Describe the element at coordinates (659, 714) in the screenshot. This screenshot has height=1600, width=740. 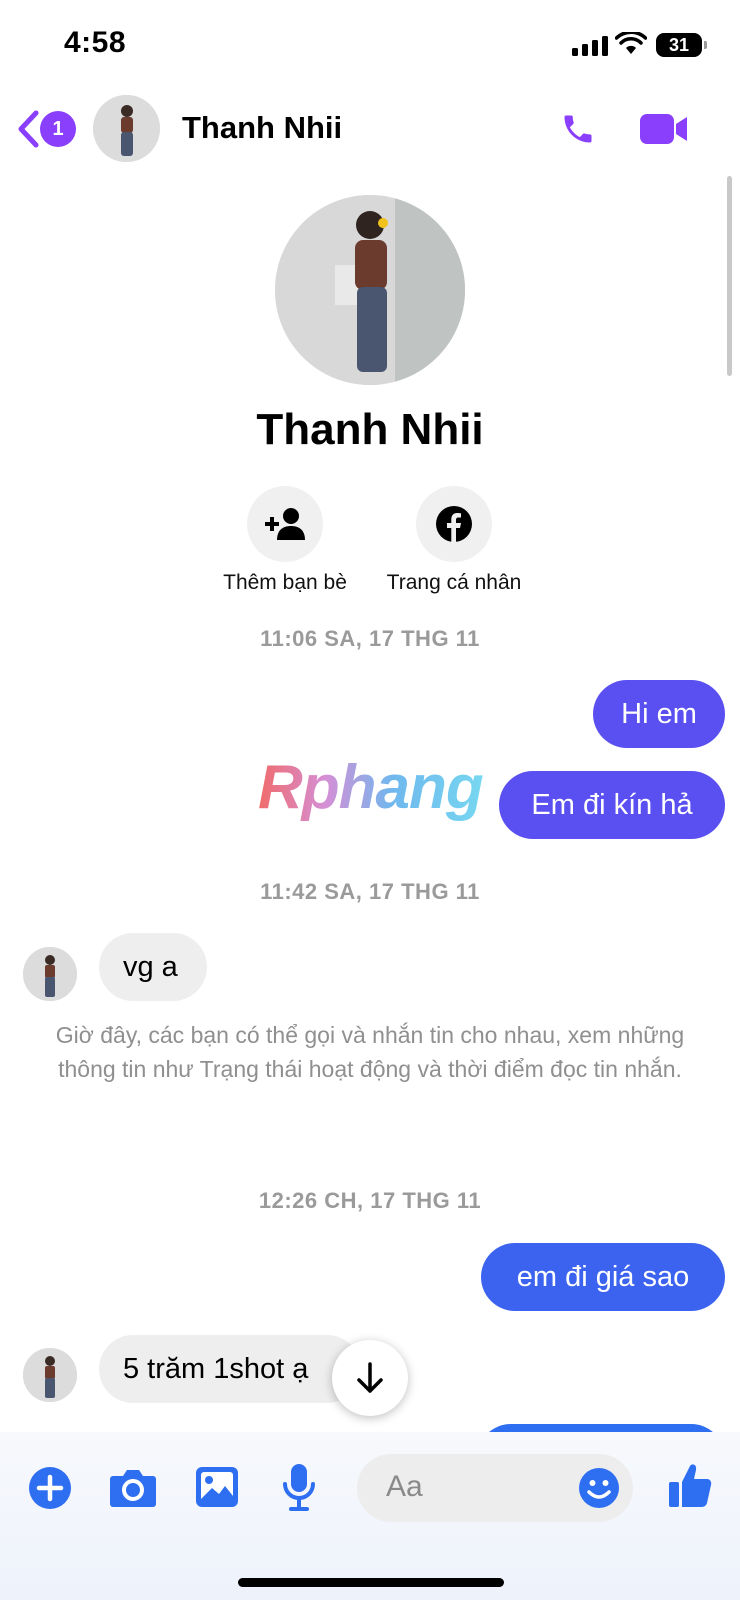
I see `message-outgoing: Hi em` at that location.